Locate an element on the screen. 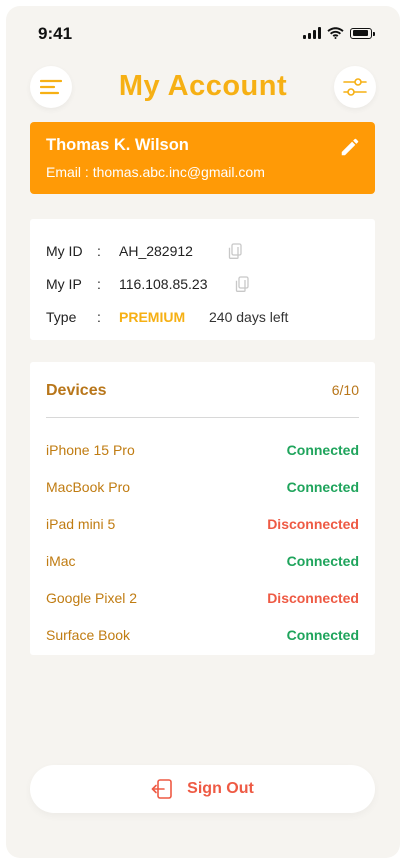  signal-icon is located at coordinates (312, 33).